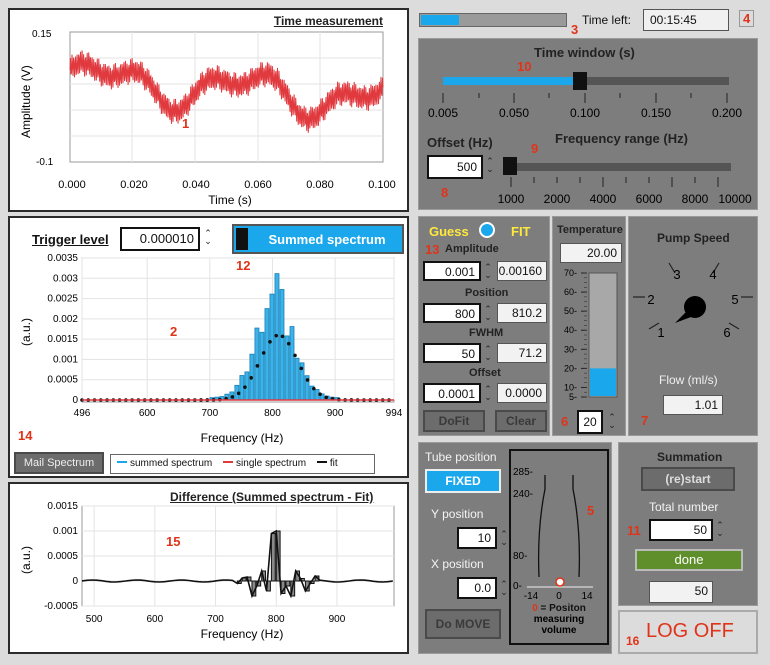 The image size is (770, 665). Describe the element at coordinates (42, 34) in the screenshot. I see `time-ytick-top: 0.15` at that location.